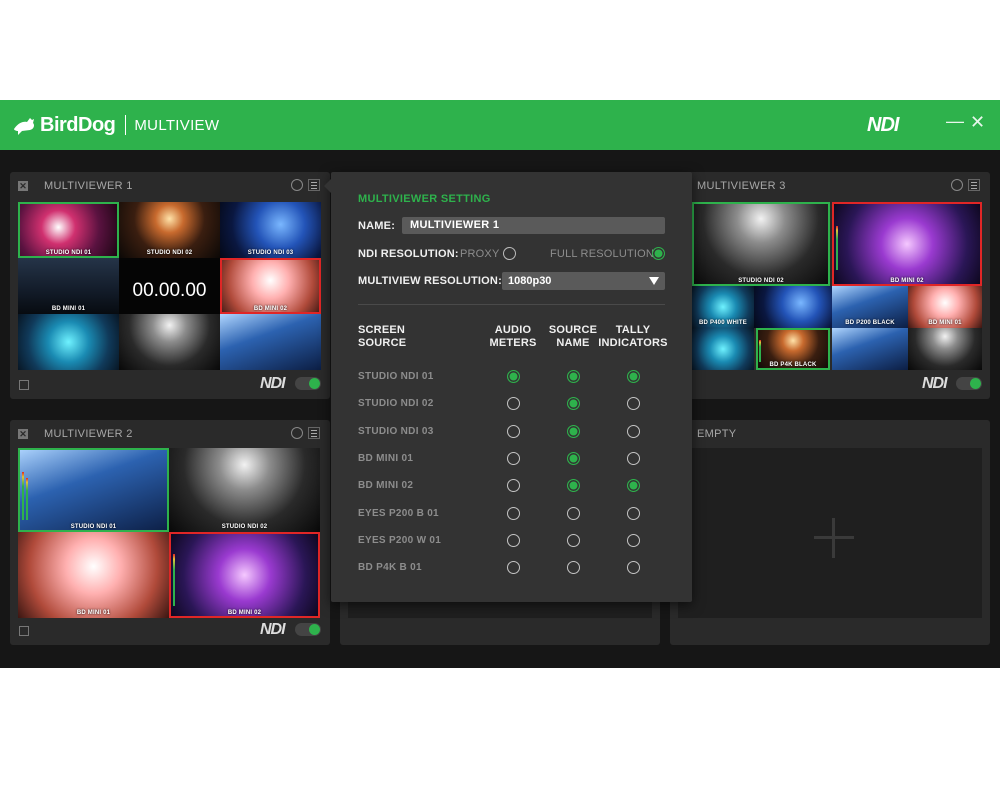 Image resolution: width=1000 pixels, height=800 pixels. What do you see at coordinates (834, 538) in the screenshot?
I see `add-multiviewer-icon` at bounding box center [834, 538].